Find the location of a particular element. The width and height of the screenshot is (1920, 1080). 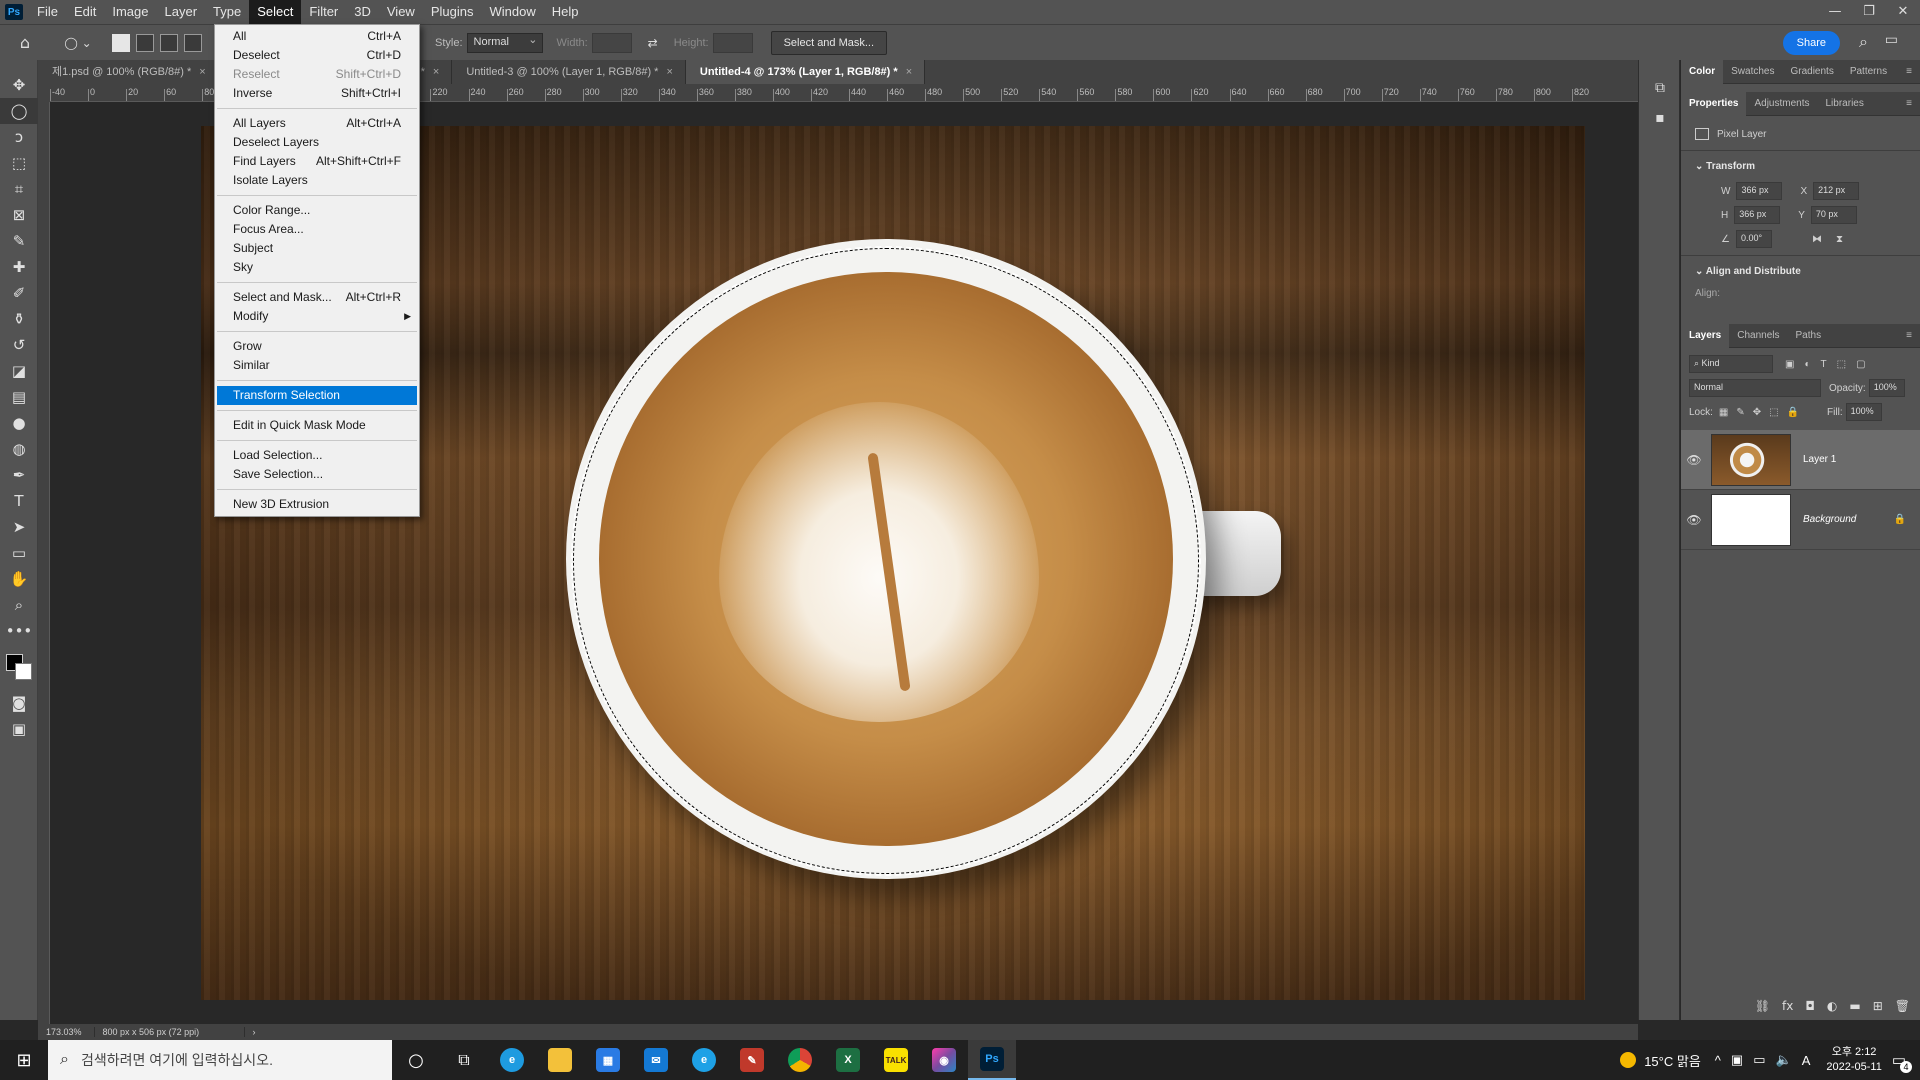

rectangle-tool-icon: ▭ is located at coordinates (19, 553).